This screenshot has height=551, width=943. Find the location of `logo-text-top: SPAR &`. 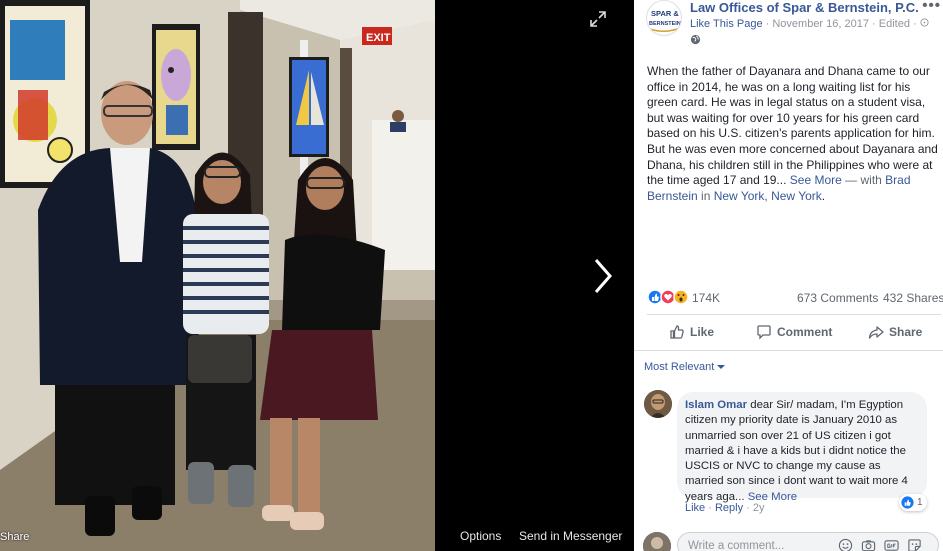

logo-text-top: SPAR & is located at coordinates (665, 13).